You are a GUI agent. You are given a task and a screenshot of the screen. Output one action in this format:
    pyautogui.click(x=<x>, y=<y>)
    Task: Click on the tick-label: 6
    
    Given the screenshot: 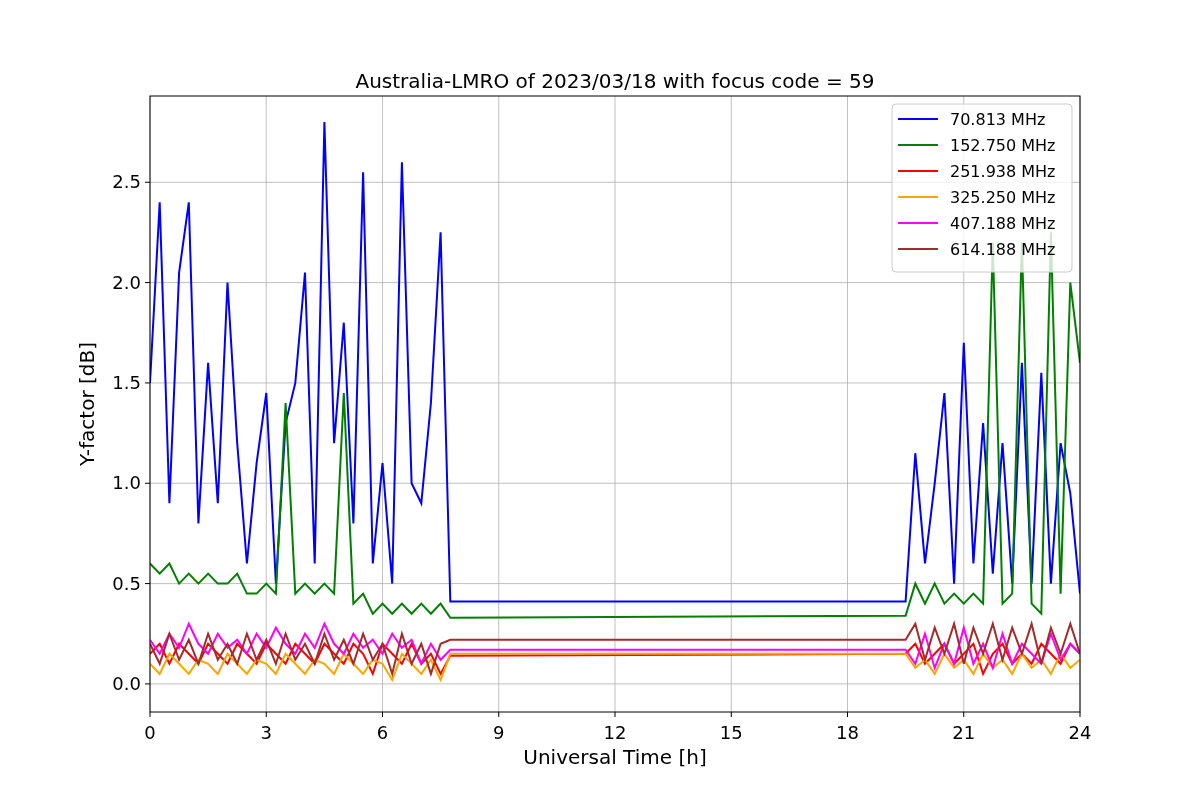 What is the action you would take?
    pyautogui.click(x=382, y=732)
    